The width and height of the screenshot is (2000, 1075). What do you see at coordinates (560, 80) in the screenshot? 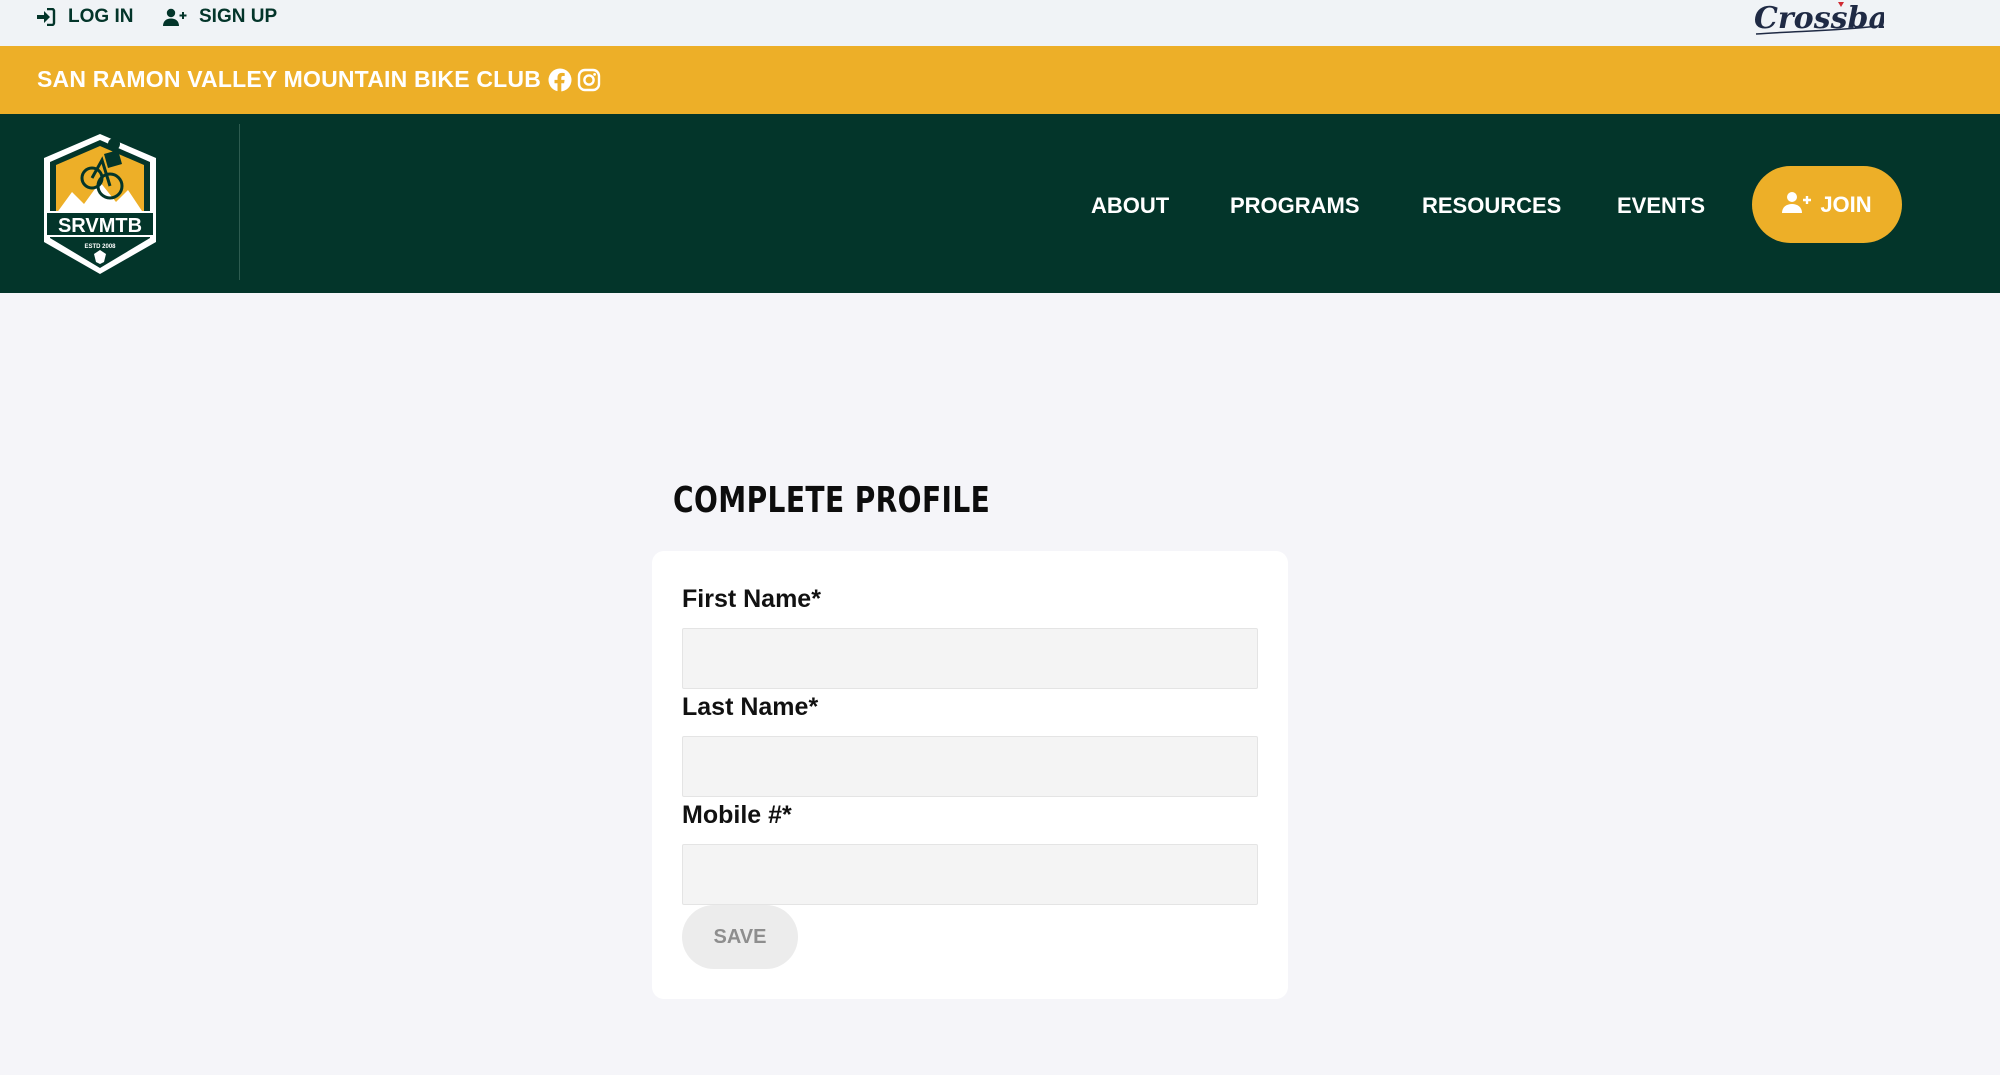
I see `facebook-icon` at bounding box center [560, 80].